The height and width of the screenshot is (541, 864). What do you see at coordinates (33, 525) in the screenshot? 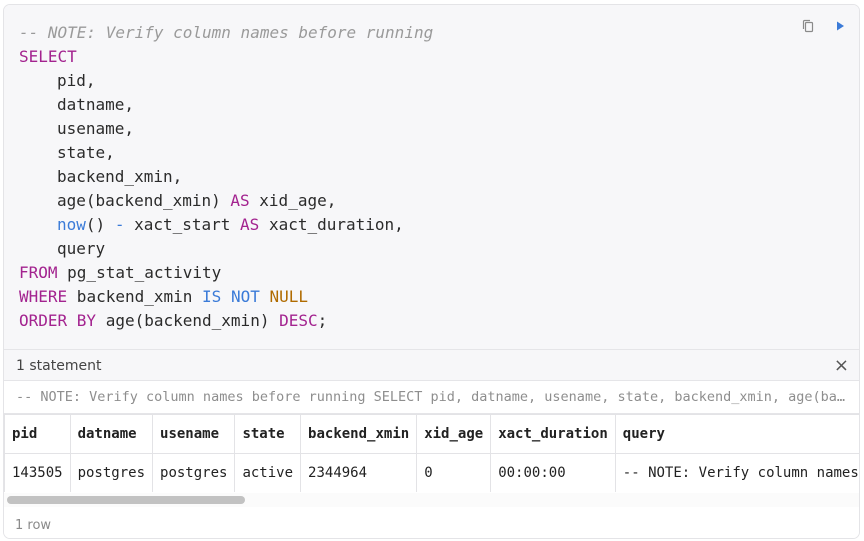
I see `row-count: 1 row` at bounding box center [33, 525].